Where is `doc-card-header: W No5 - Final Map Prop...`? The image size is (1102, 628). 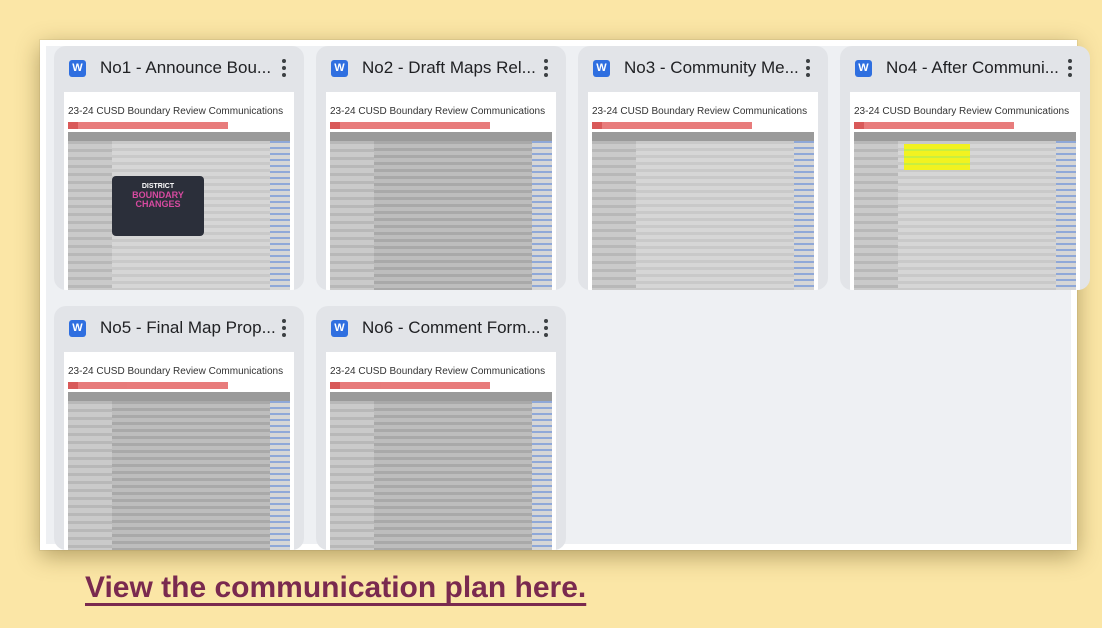 doc-card-header: W No5 - Final Map Prop... is located at coordinates (179, 328).